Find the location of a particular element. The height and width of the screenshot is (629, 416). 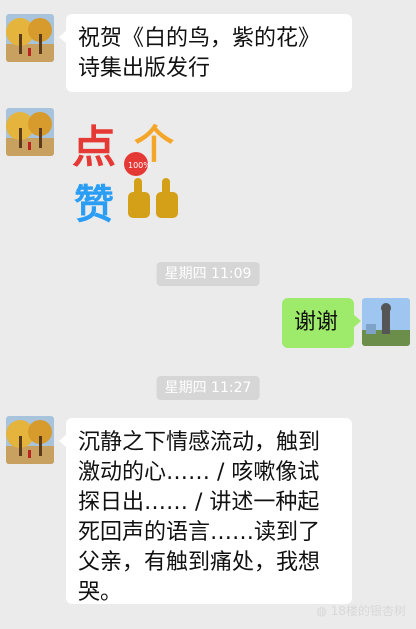

message-bubble-reply: 谢谢 is located at coordinates (321, 323).